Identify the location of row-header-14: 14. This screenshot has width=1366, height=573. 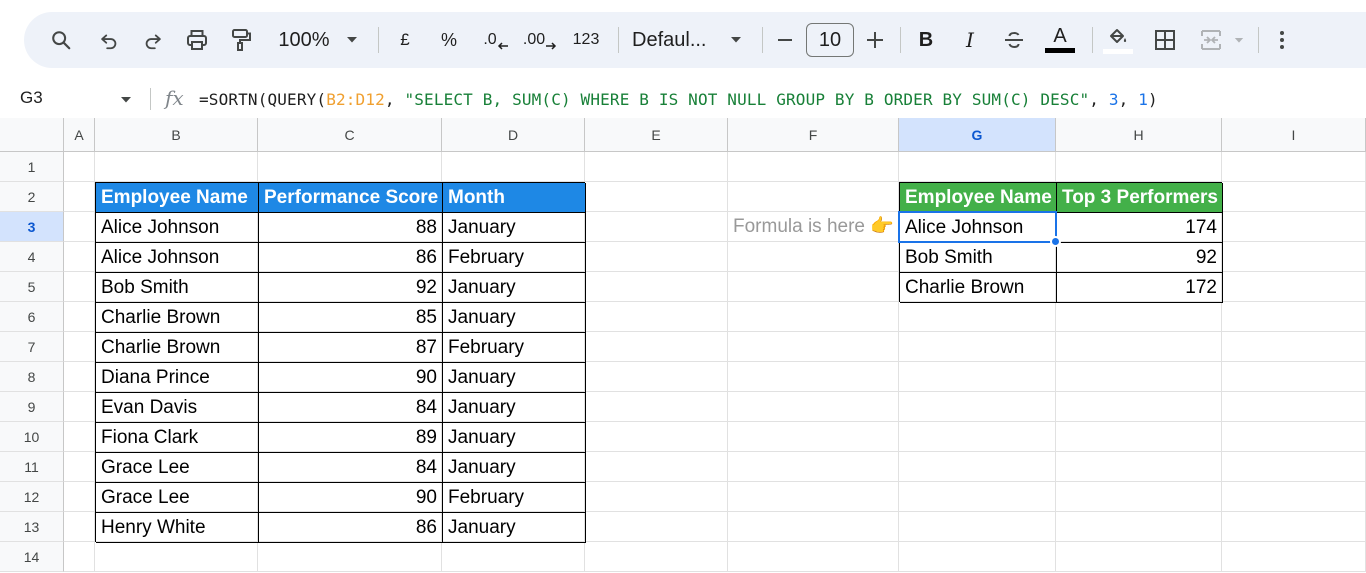
(32, 557).